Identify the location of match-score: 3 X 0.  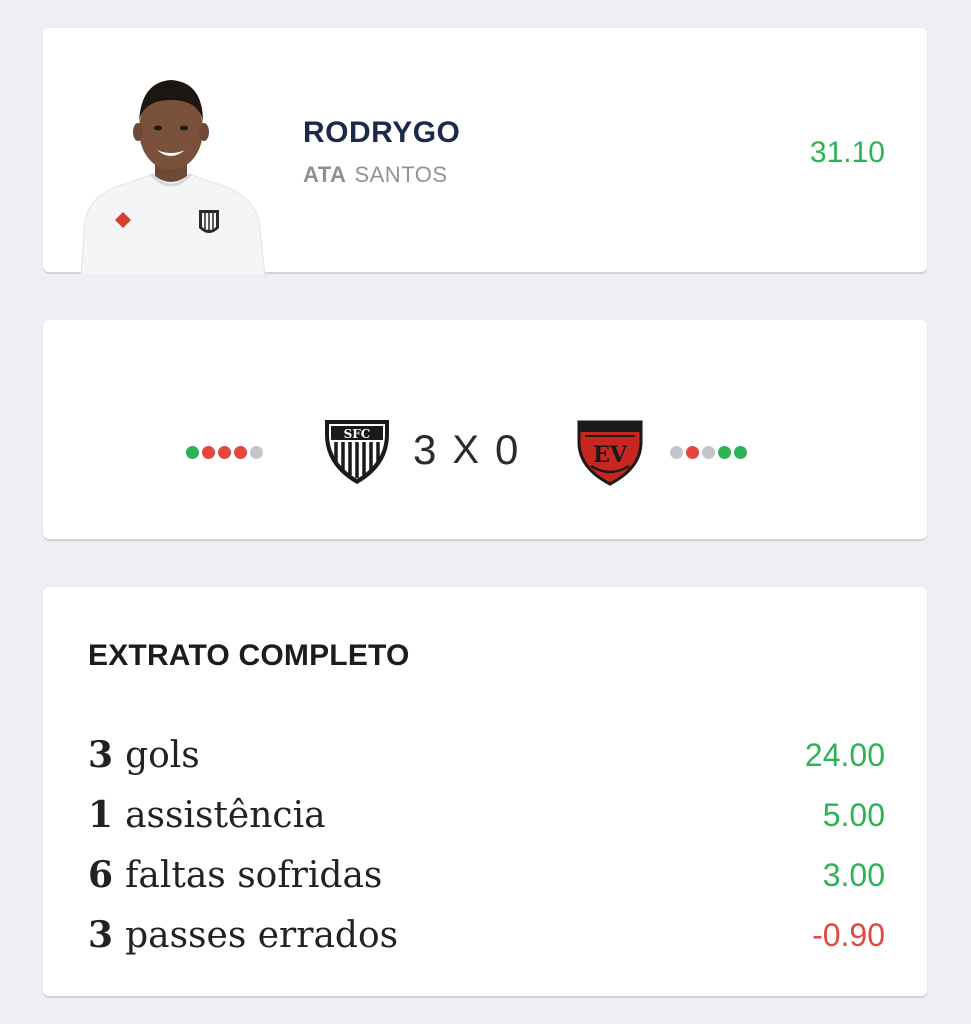
(465, 450).